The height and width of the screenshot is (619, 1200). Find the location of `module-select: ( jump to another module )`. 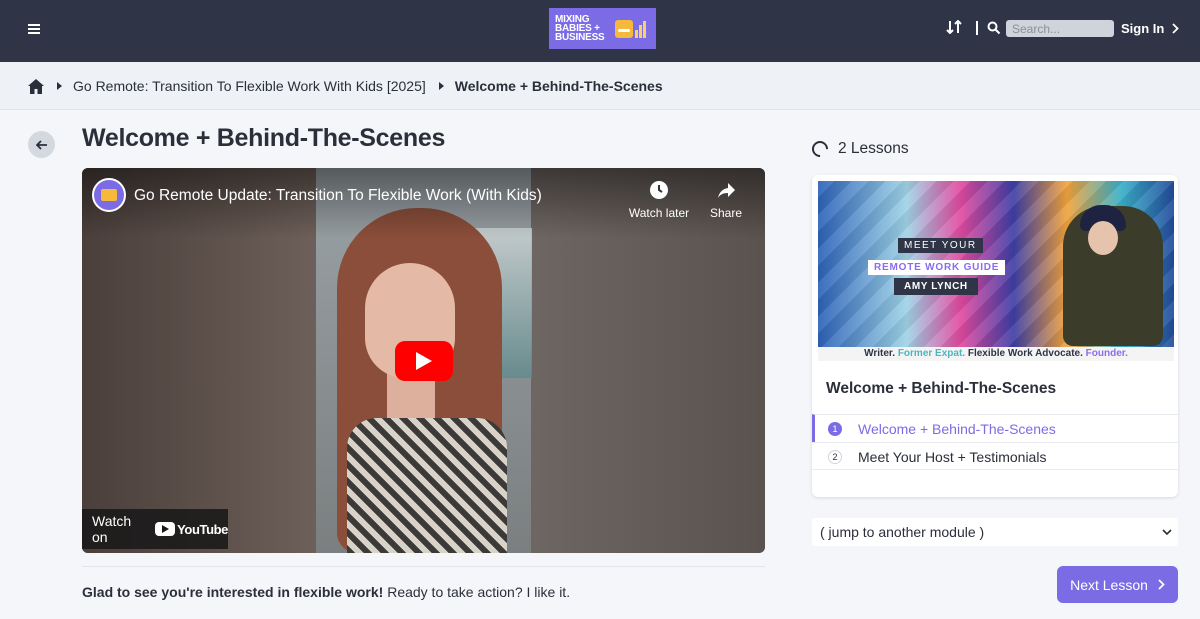

module-select: ( jump to another module ) is located at coordinates (995, 532).